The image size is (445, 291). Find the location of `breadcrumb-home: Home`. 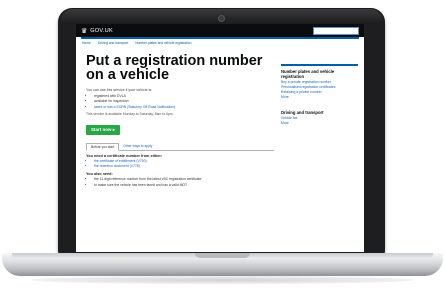

breadcrumb-home: Home is located at coordinates (86, 43).